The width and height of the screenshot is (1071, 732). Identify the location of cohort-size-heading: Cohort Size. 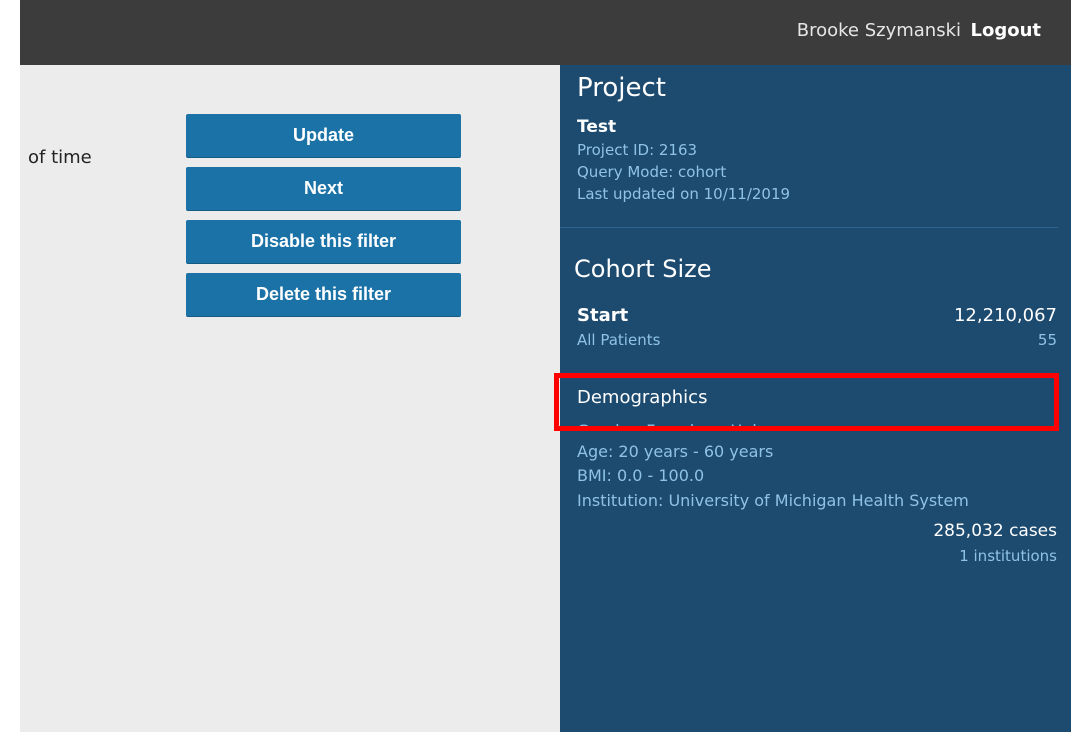
(643, 269).